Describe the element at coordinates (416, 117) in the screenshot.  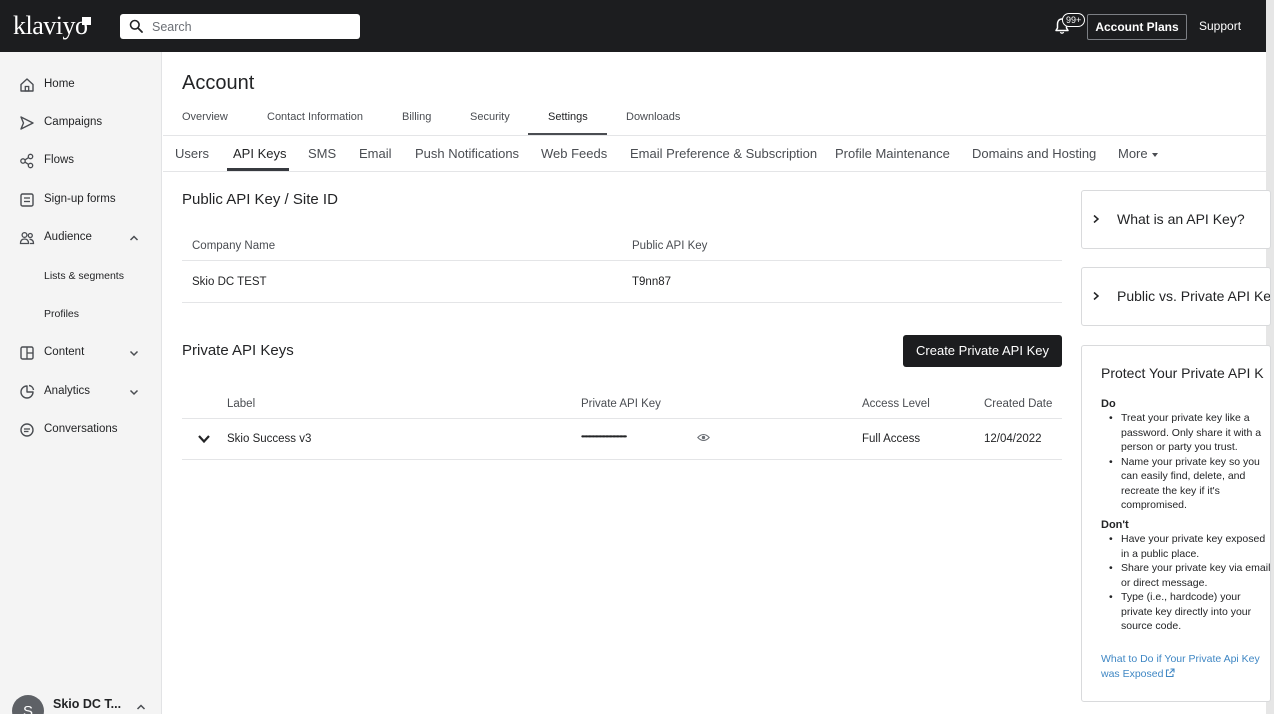
I see `tab-billing: Billing` at that location.